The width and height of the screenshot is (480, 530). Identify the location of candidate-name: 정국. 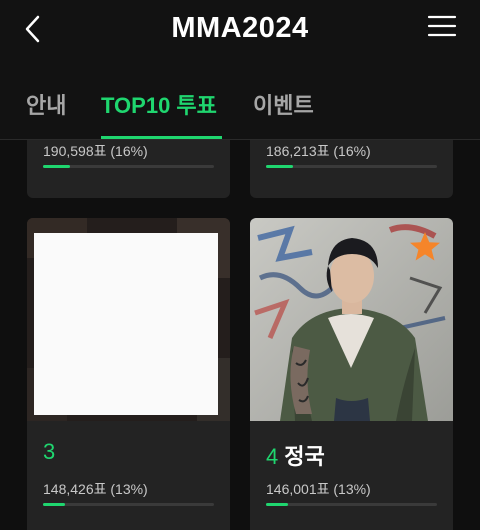
(304, 456).